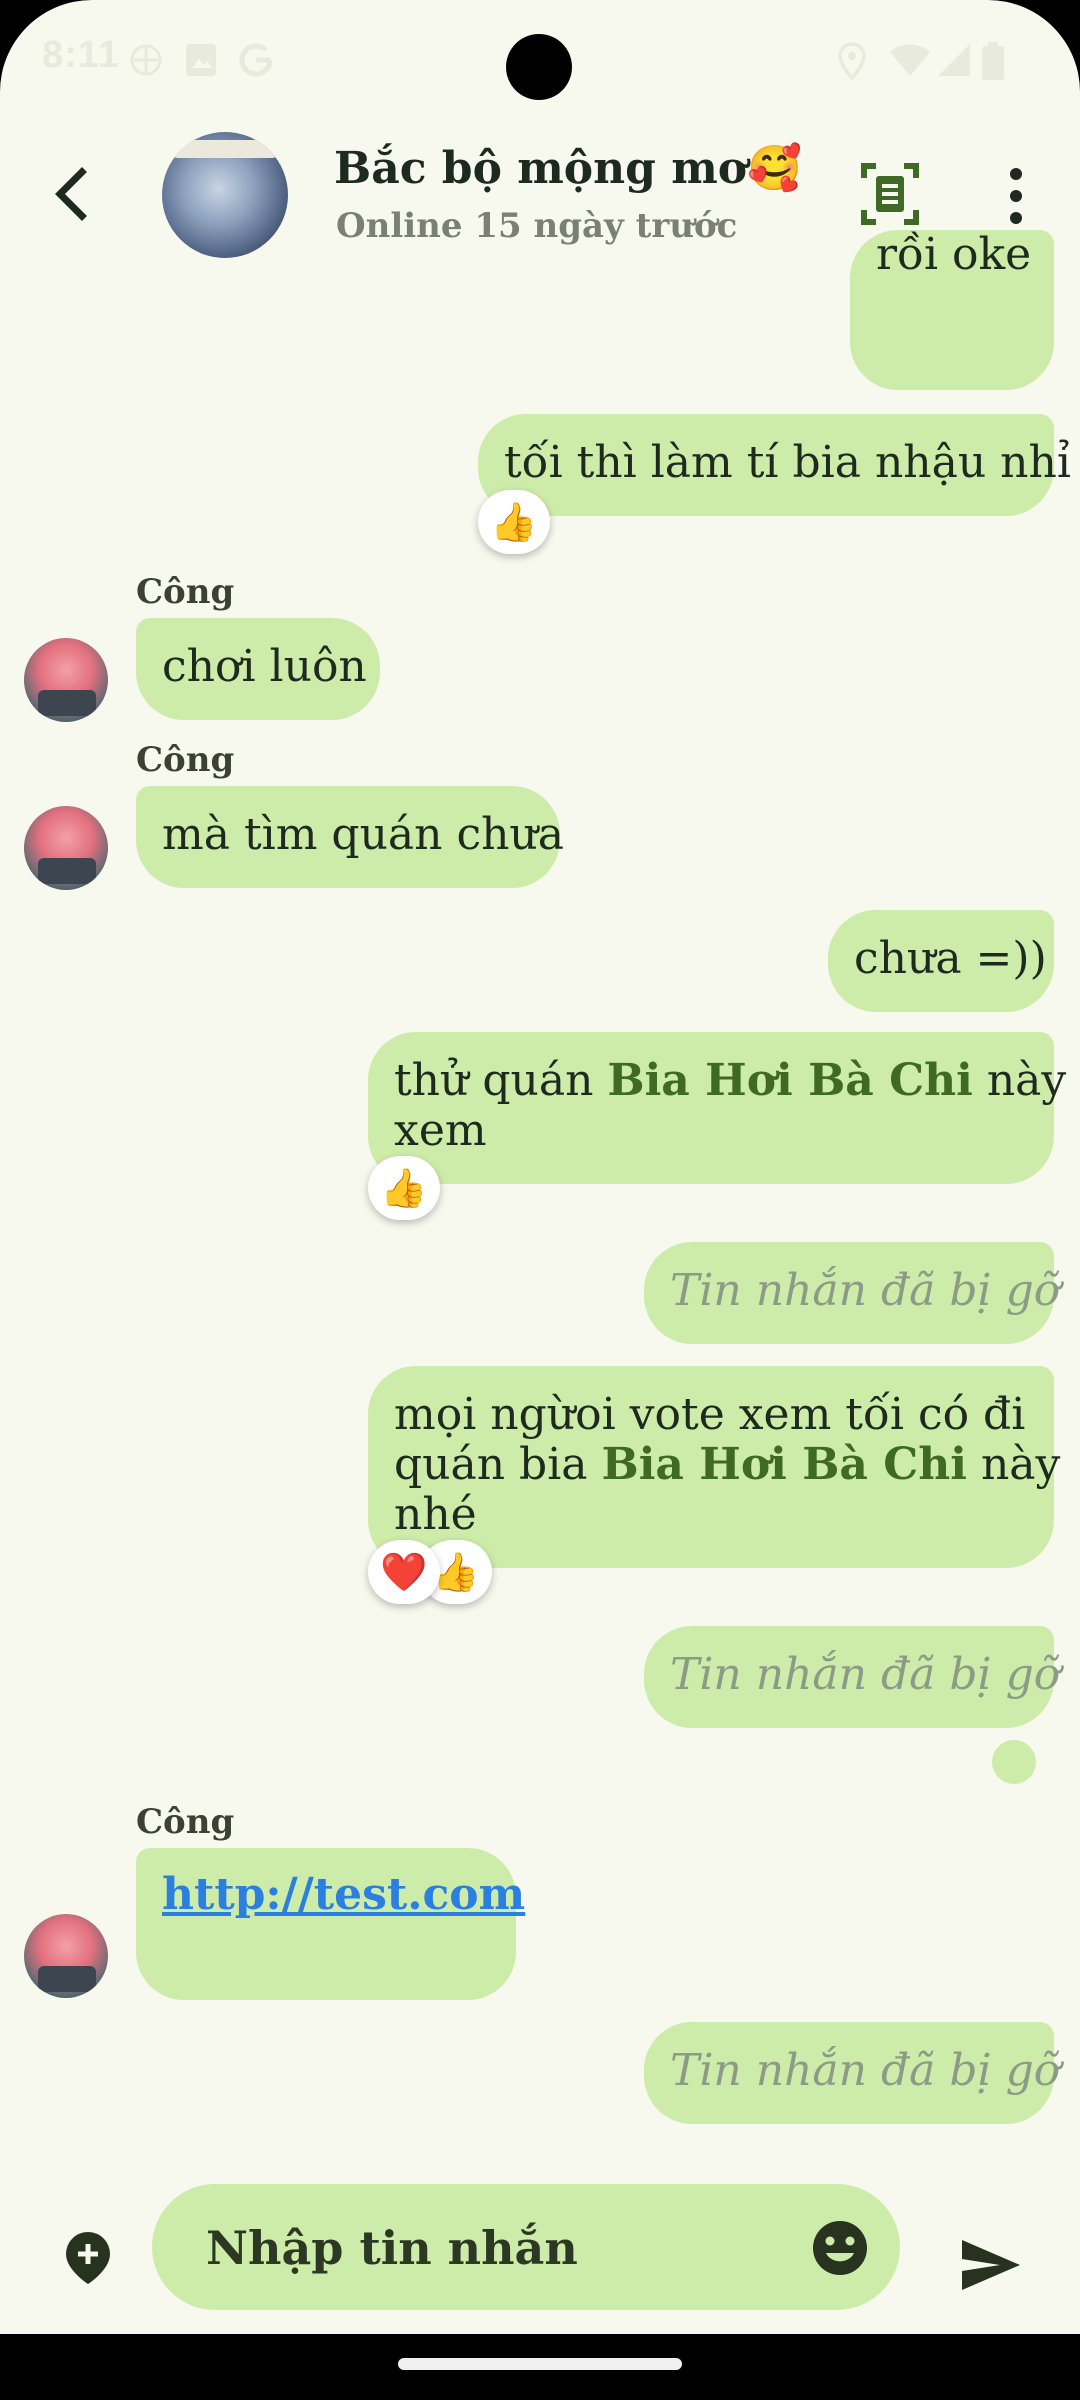  Describe the element at coordinates (256, 60) in the screenshot. I see `google-icon` at that location.